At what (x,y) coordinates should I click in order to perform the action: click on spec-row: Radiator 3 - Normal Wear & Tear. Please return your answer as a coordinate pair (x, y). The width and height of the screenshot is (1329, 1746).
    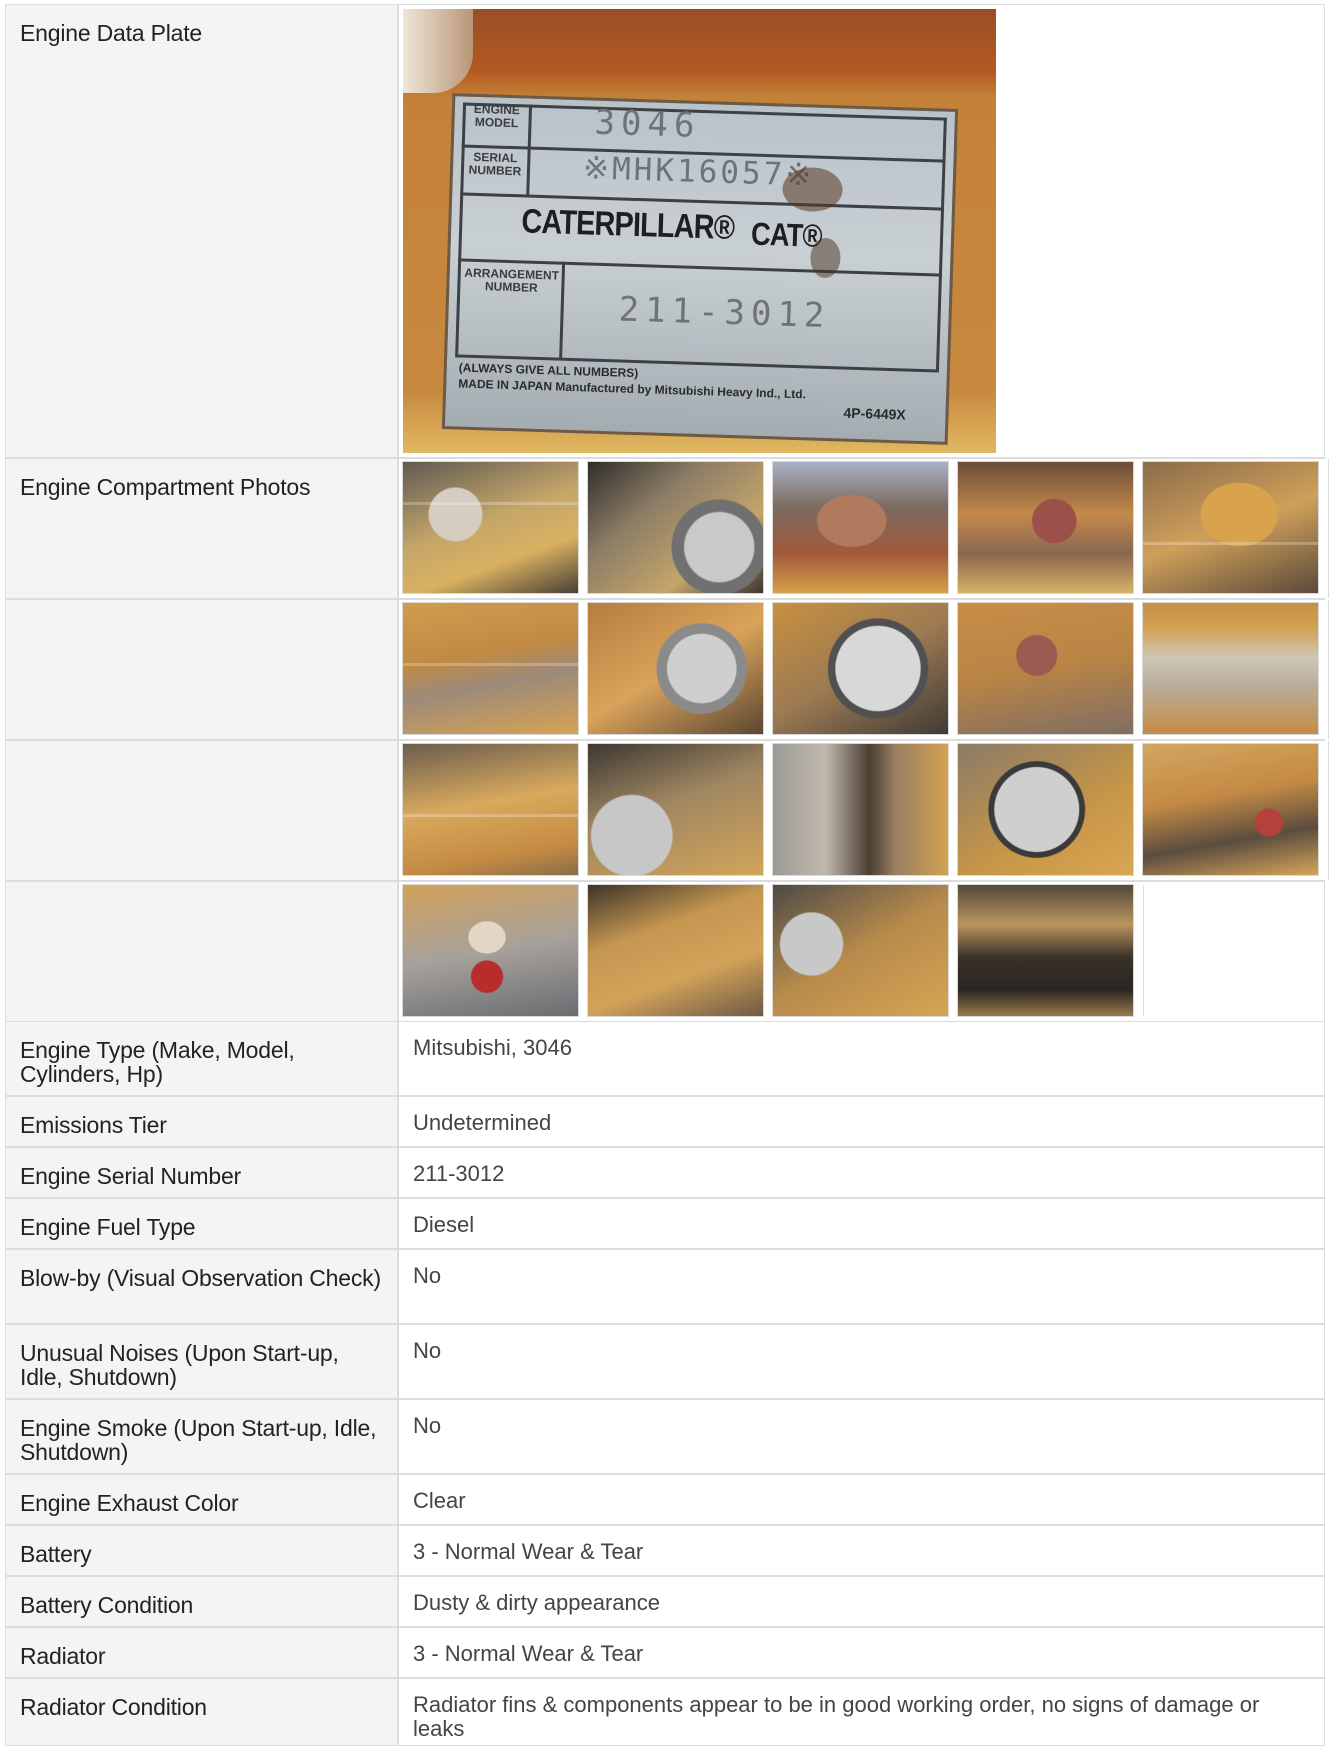
    Looking at the image, I should click on (665, 1651).